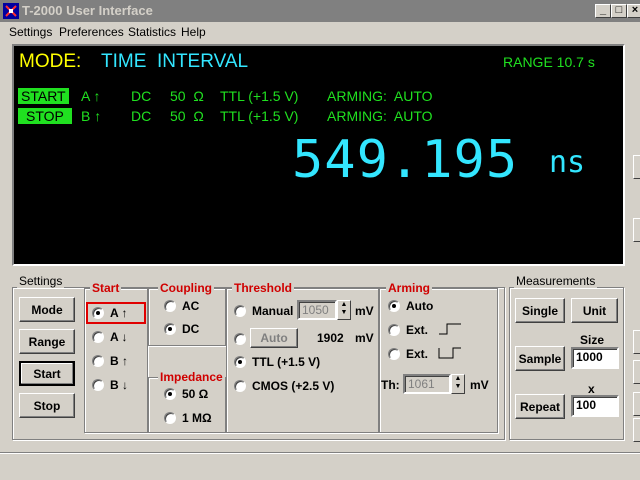 This screenshot has height=480, width=640. What do you see at coordinates (170, 306) in the screenshot?
I see `coupling-ac-radio` at bounding box center [170, 306].